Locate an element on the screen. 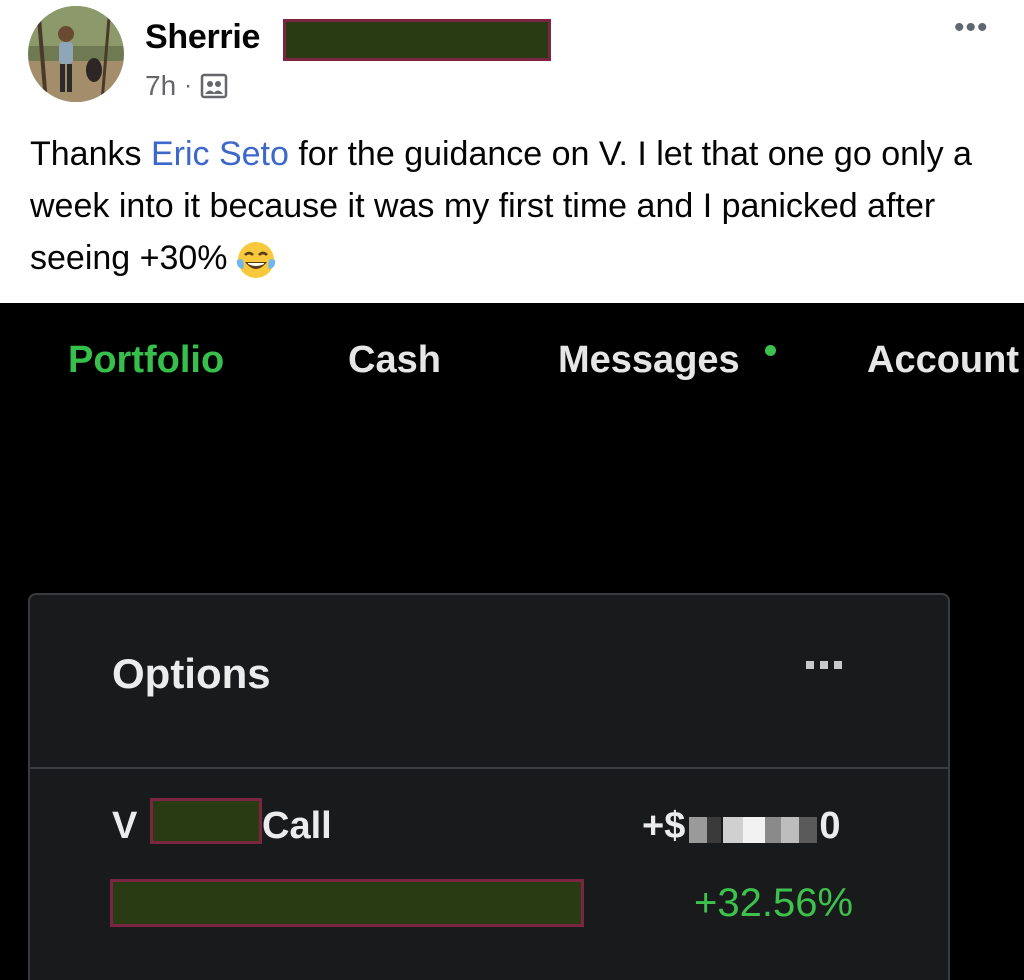 Image resolution: width=1024 pixels, height=980 pixels. post-time: 7h is located at coordinates (160, 86).